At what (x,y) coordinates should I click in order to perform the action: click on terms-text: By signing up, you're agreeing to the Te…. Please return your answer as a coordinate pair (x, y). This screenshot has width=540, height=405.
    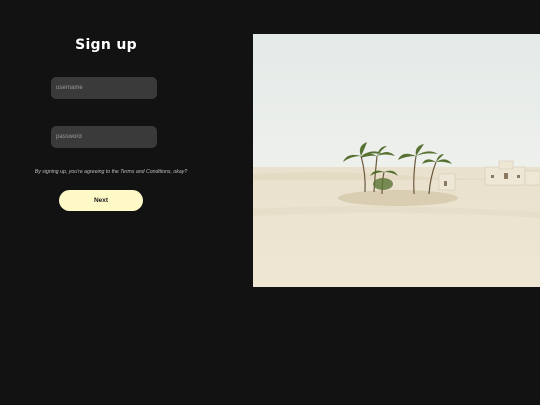
    Looking at the image, I should click on (111, 172).